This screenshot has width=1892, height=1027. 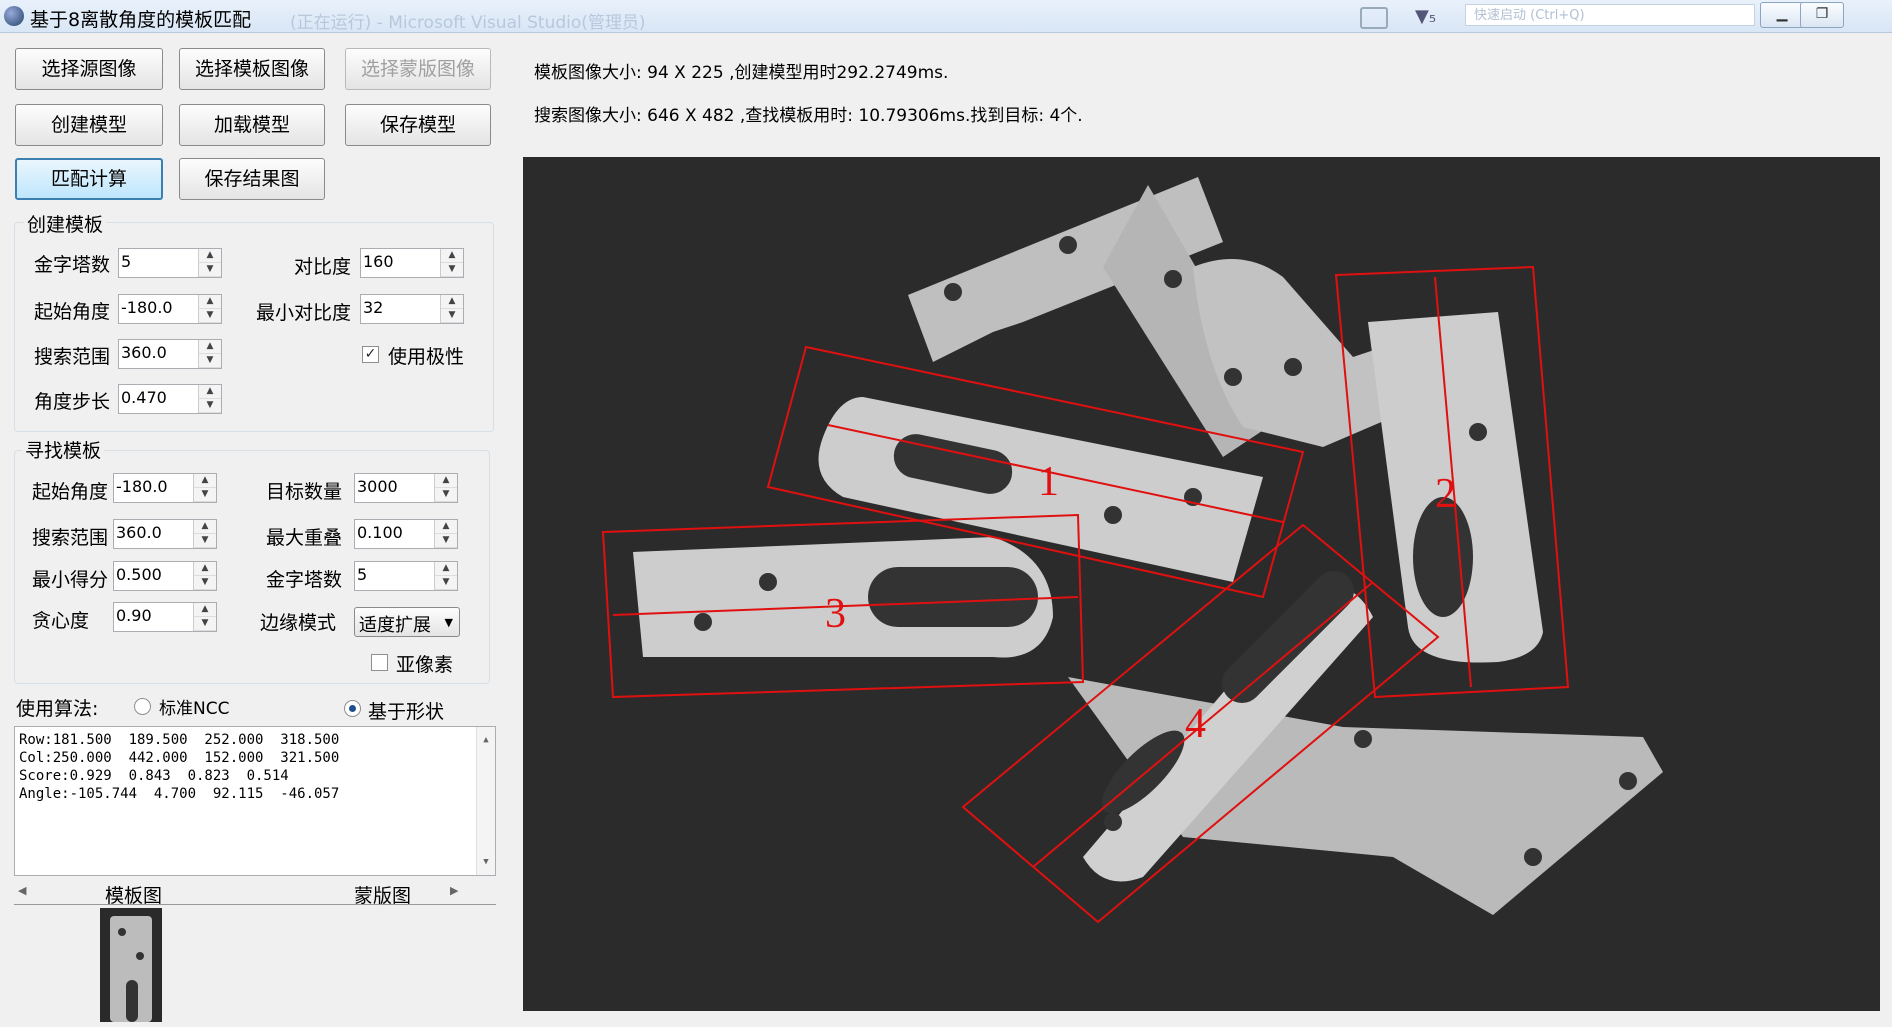 I want to click on result-row-line: Row:181.500 189.500 252.000 318.500, so click(x=179, y=740).